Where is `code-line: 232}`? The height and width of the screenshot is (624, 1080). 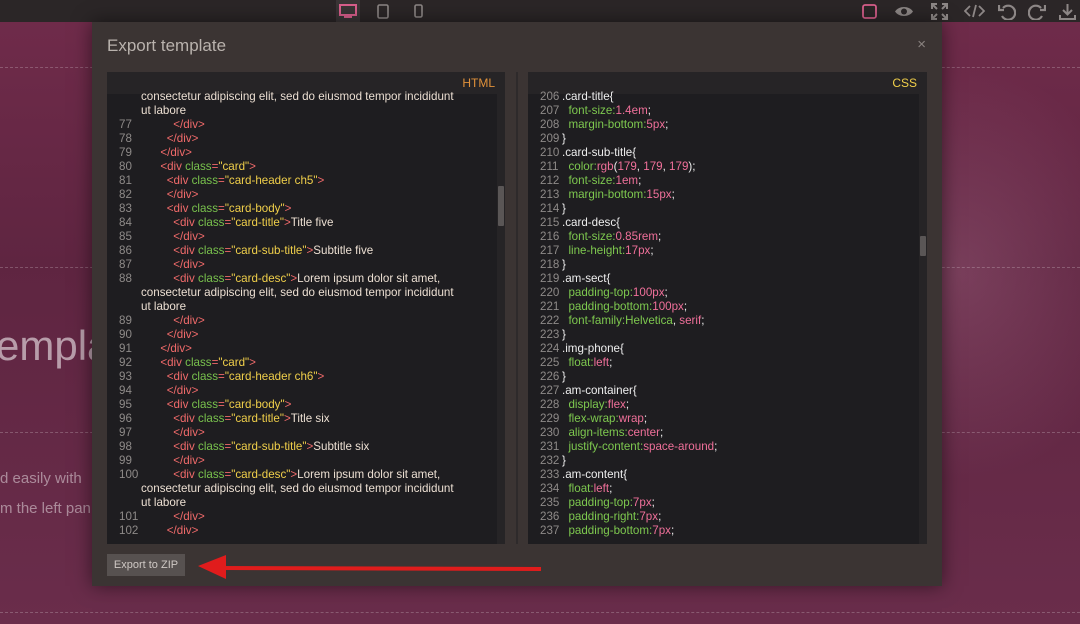
code-line: 232} is located at coordinates (723, 461).